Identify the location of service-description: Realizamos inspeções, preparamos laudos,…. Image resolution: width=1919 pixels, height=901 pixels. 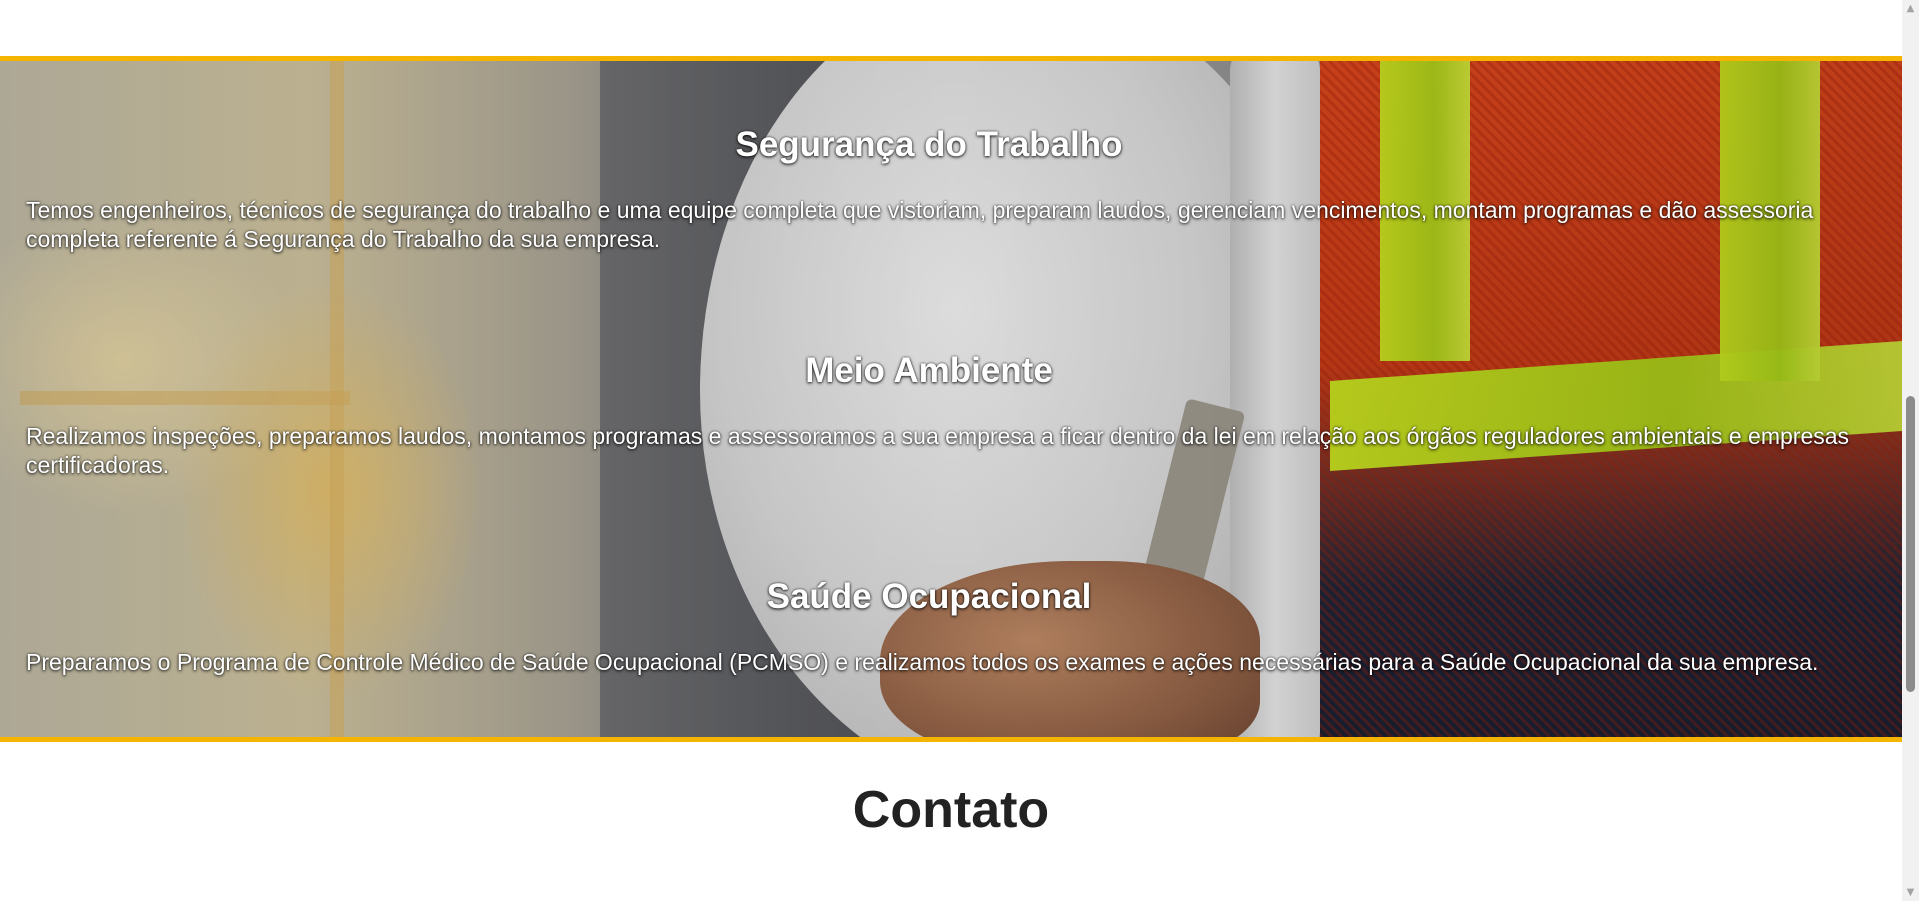
(938, 450).